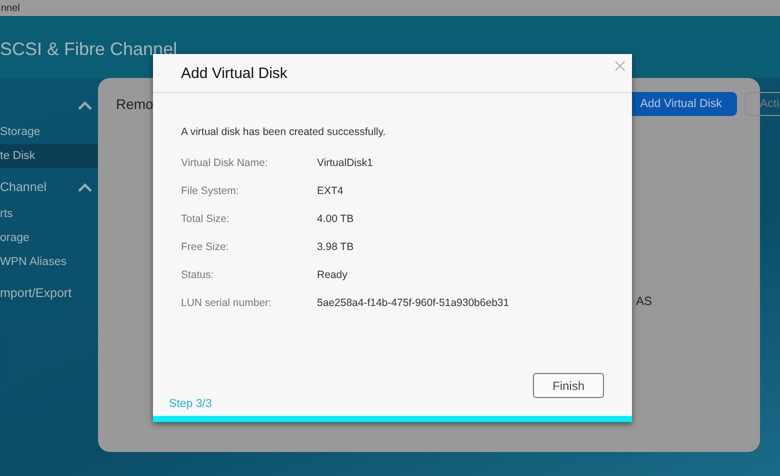 The width and height of the screenshot is (780, 476). Describe the element at coordinates (568, 385) in the screenshot. I see `finish-button: Finish` at that location.